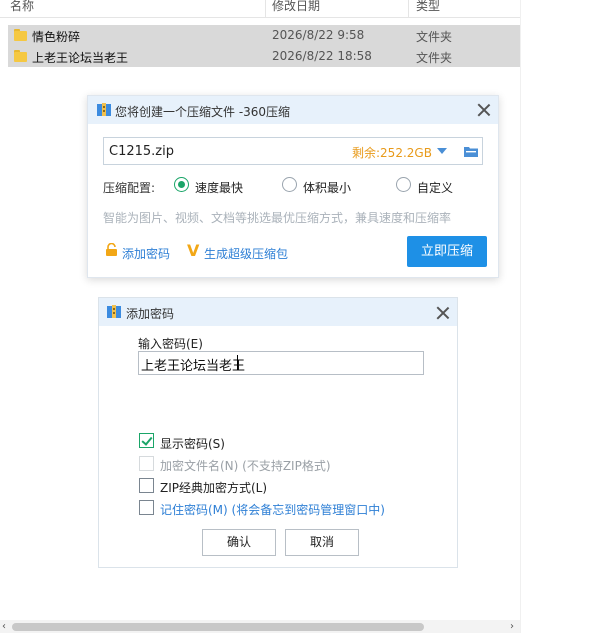  What do you see at coordinates (260, 9) in the screenshot?
I see `column-header: 名称 修改日期 类型` at bounding box center [260, 9].